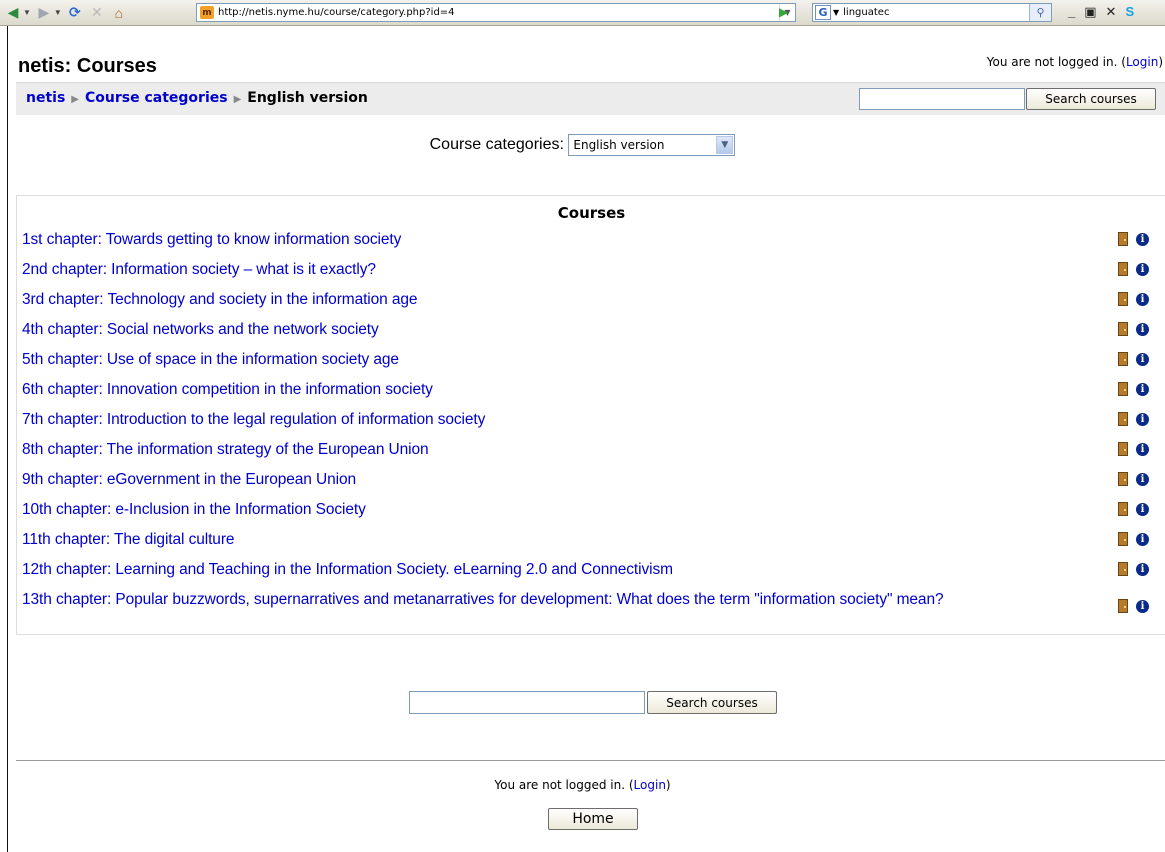 This screenshot has width=1165, height=852. I want to click on footer-login-status: You are not logged in., so click(560, 785).